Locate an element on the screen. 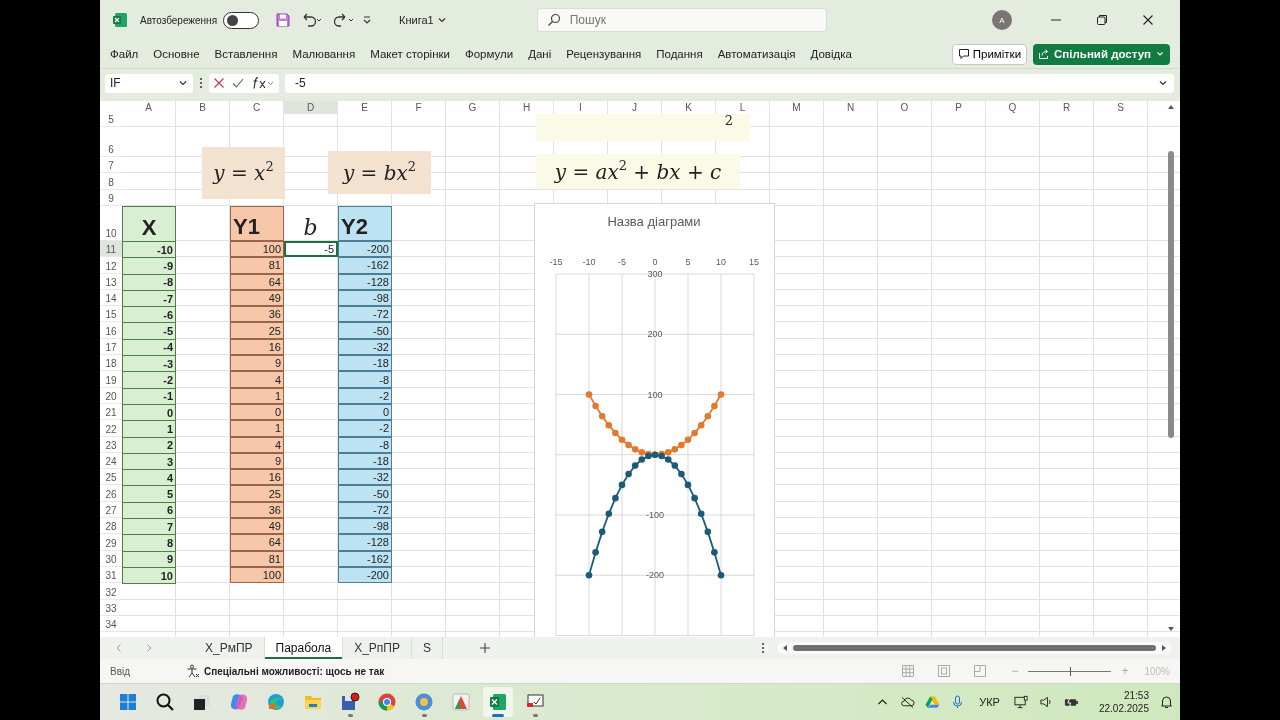 The image size is (1280, 720). confirm-icon is located at coordinates (238, 83).